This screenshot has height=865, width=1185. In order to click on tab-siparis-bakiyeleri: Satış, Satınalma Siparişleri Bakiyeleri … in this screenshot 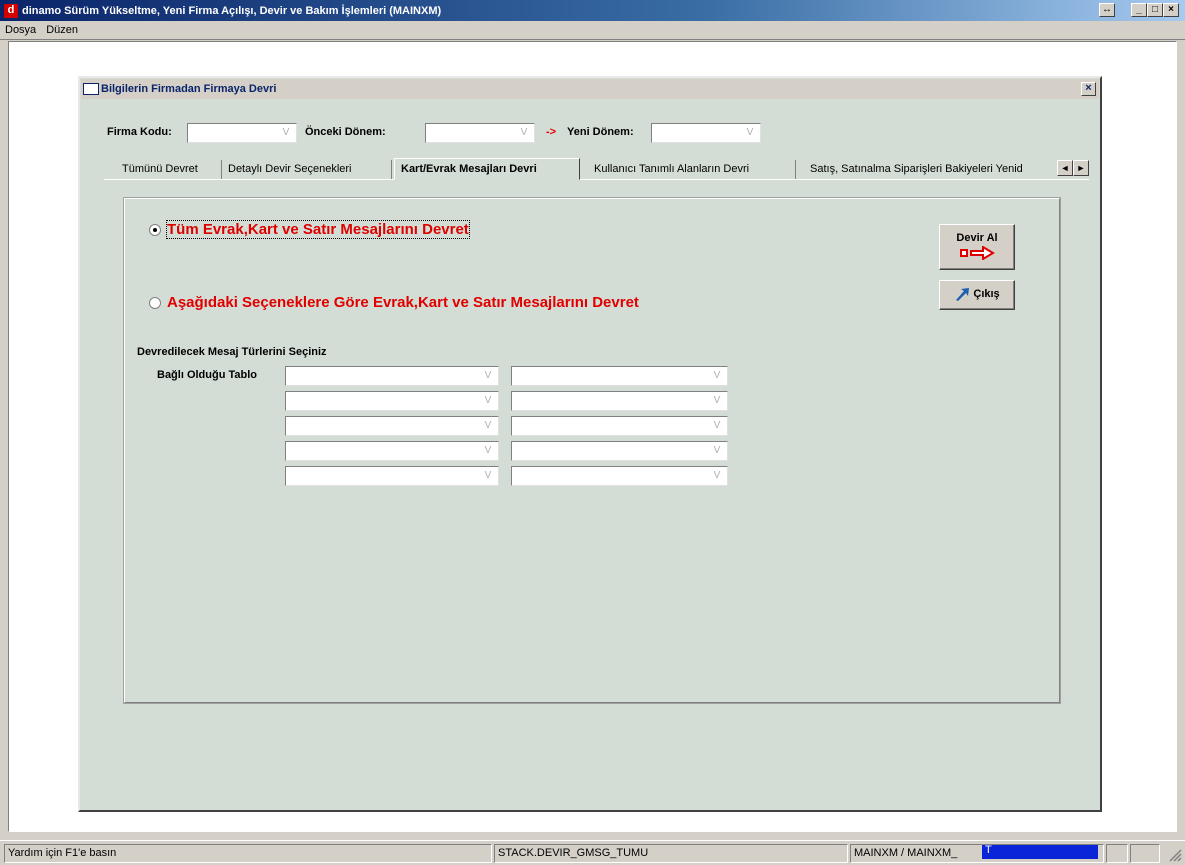, I will do `click(927, 170)`.